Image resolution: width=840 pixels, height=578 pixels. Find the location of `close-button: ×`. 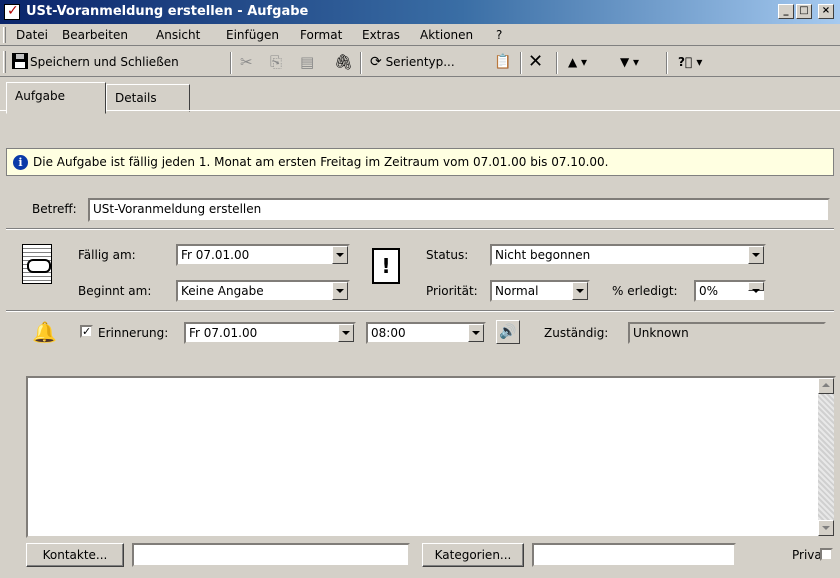

close-button: × is located at coordinates (826, 11).